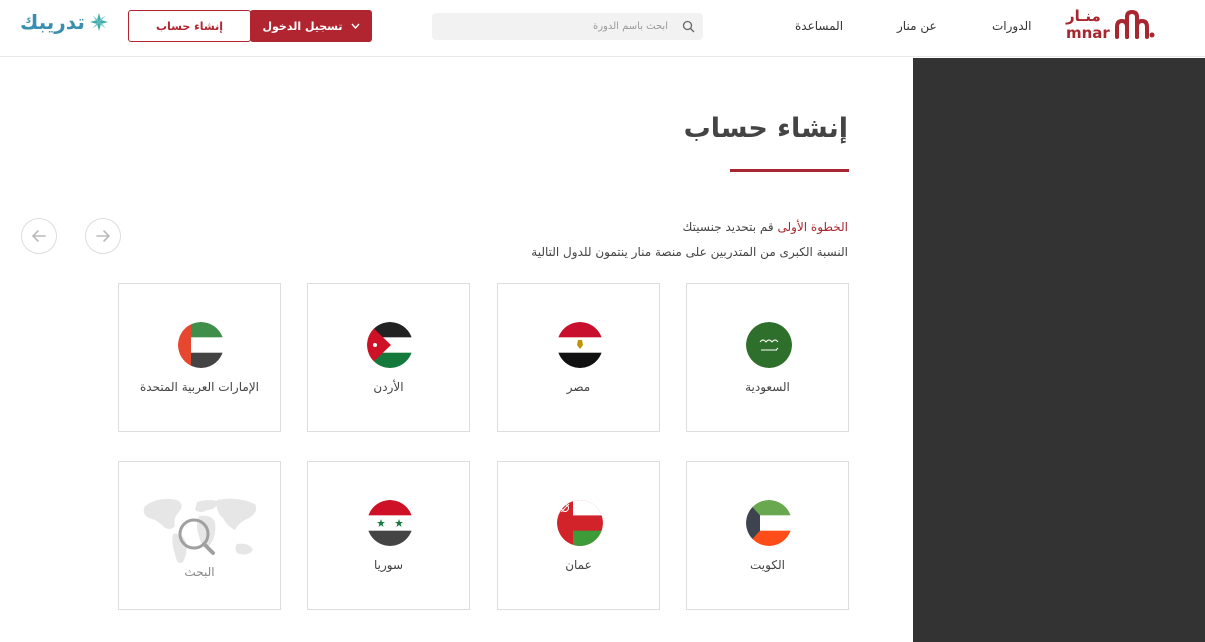 This screenshot has width=1205, height=642. What do you see at coordinates (580, 523) in the screenshot?
I see `oman-flag-icon` at bounding box center [580, 523].